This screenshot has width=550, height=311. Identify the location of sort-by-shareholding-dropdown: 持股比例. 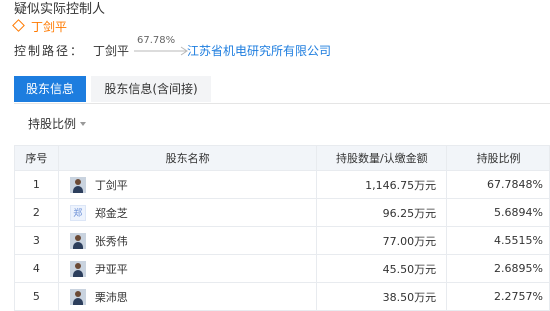
(57, 123).